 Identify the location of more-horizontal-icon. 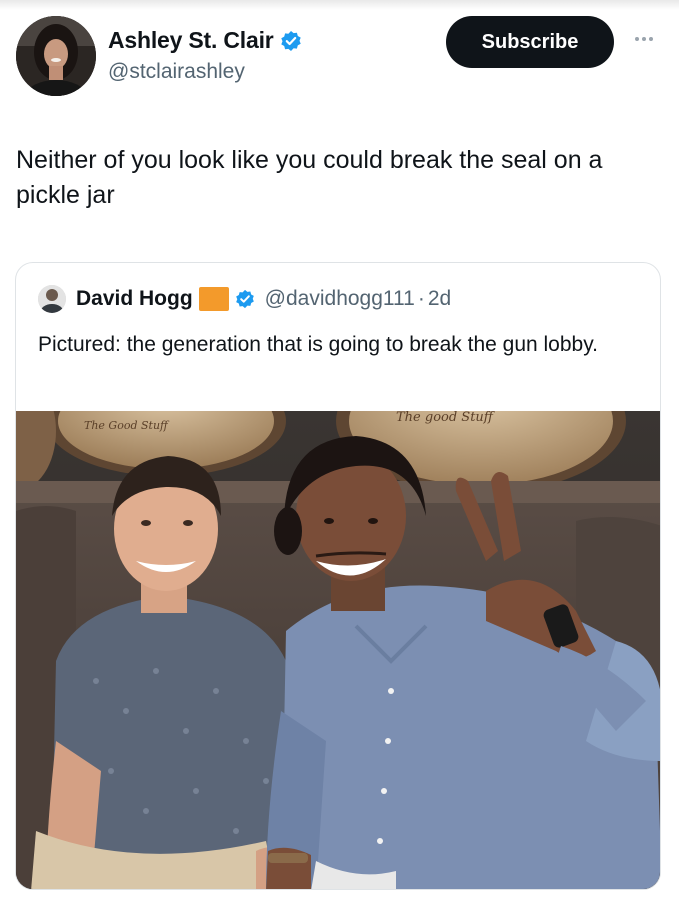
(644, 39).